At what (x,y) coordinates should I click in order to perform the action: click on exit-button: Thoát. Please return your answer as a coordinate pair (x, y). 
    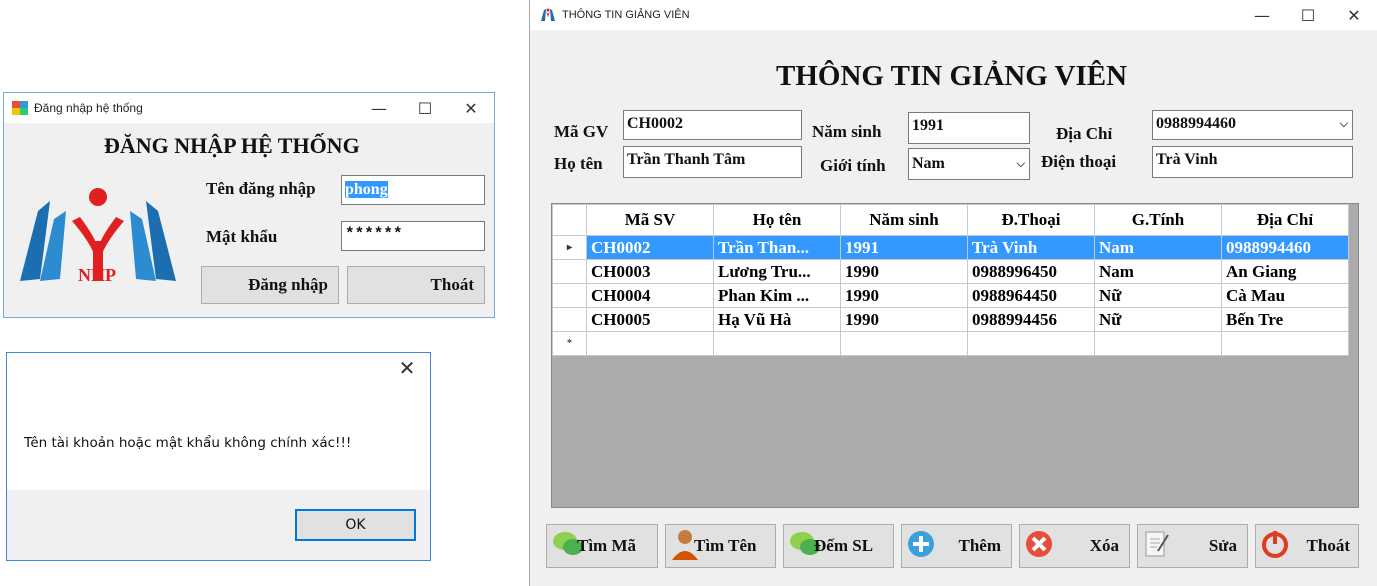
    Looking at the image, I should click on (416, 285).